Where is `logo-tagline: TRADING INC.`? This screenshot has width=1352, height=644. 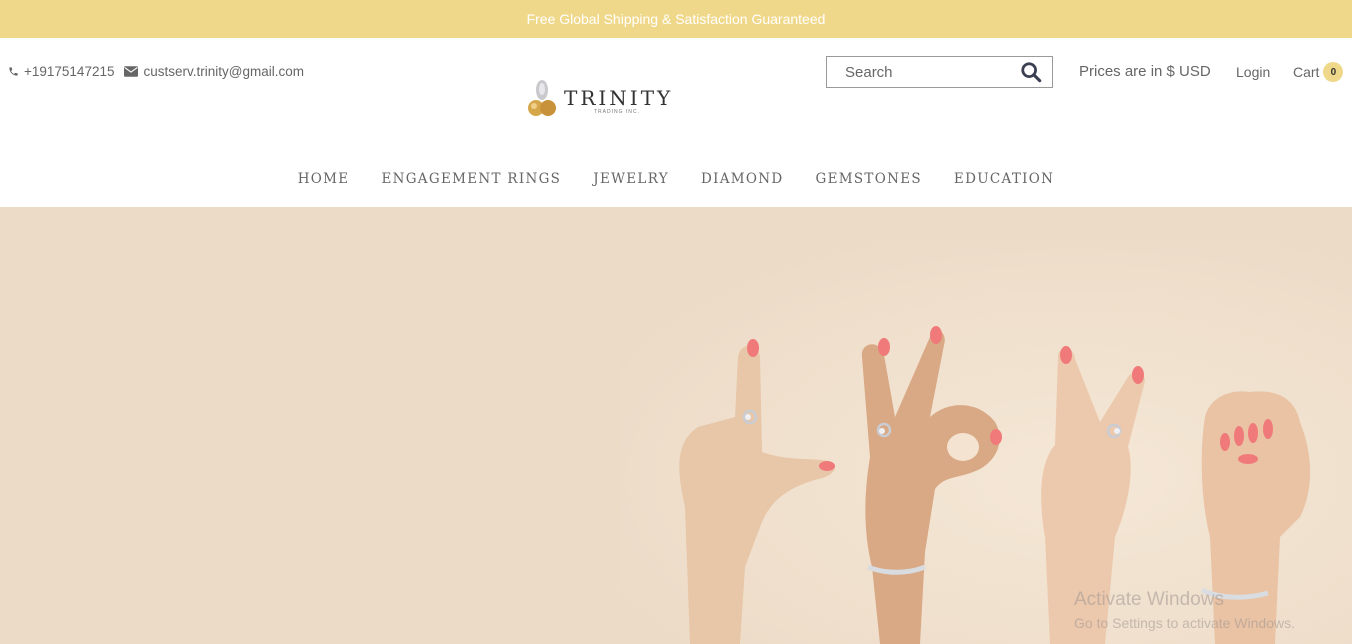 logo-tagline: TRADING INC. is located at coordinates (617, 112).